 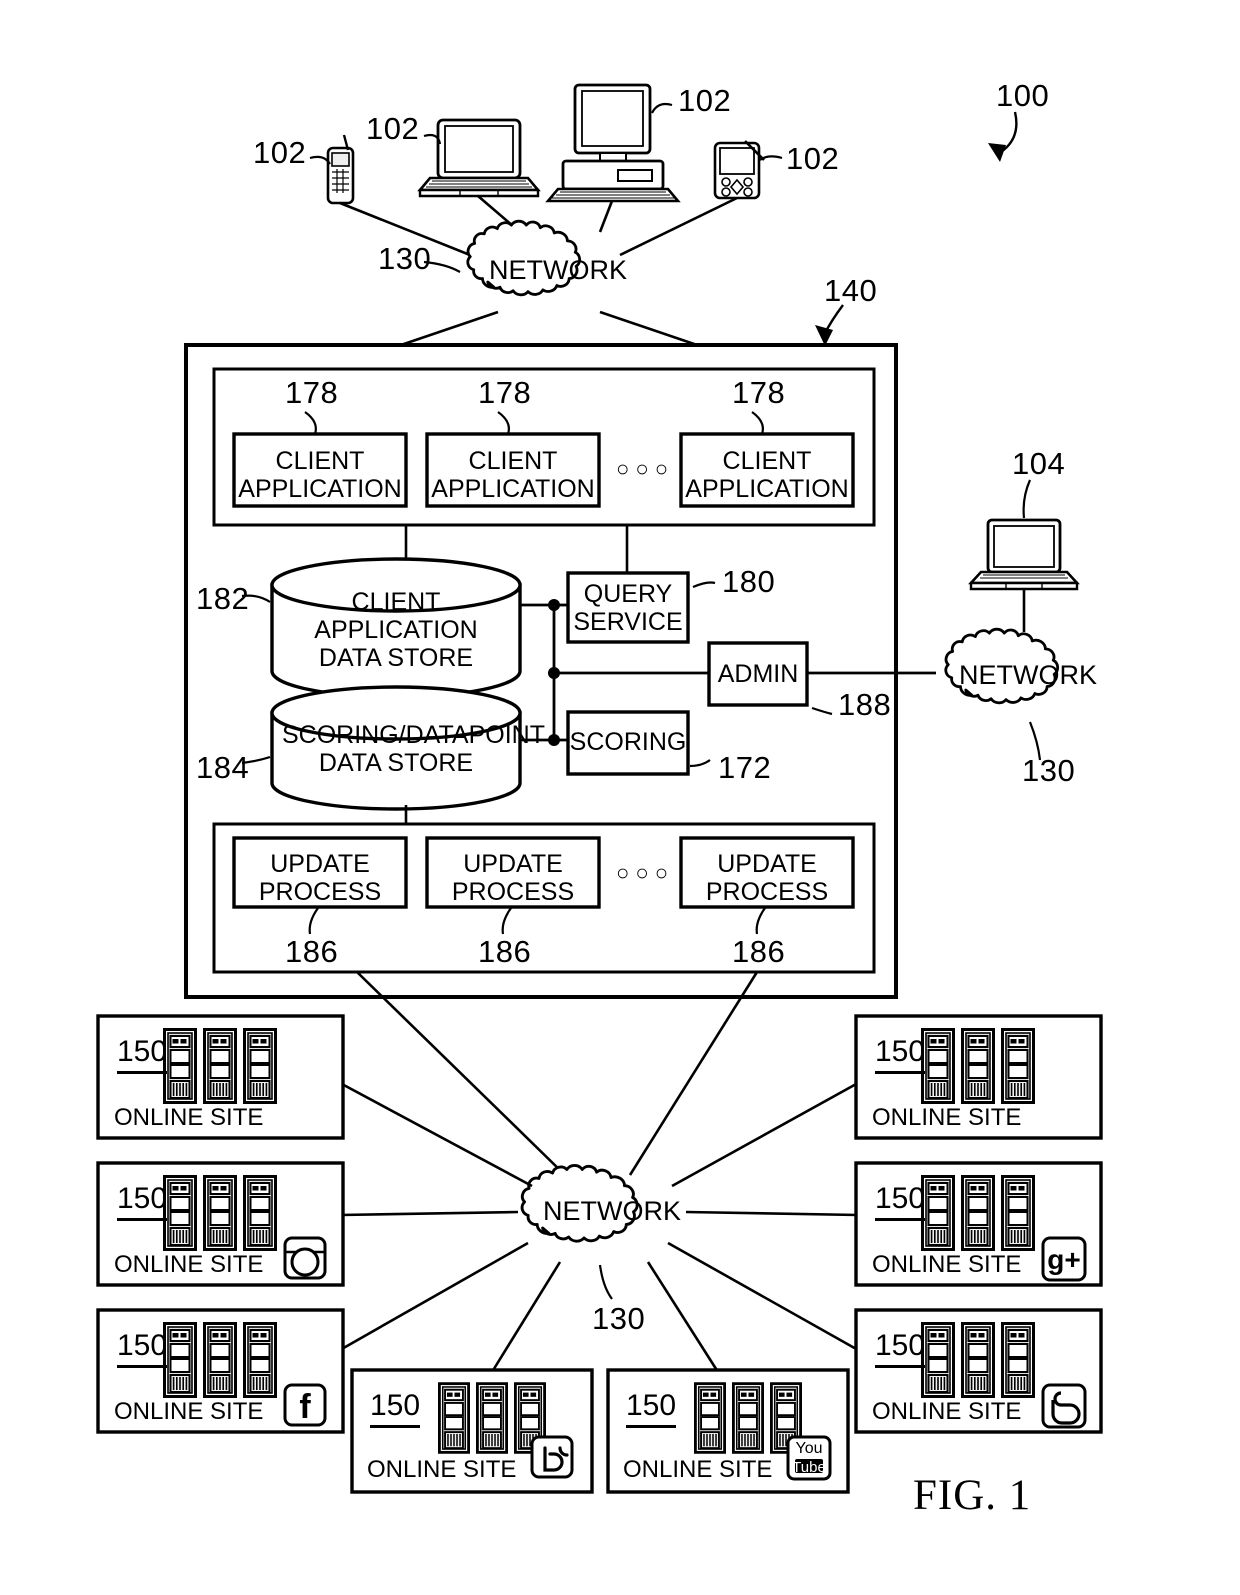 I want to click on admin-label: ADMIN, so click(x=758, y=674).